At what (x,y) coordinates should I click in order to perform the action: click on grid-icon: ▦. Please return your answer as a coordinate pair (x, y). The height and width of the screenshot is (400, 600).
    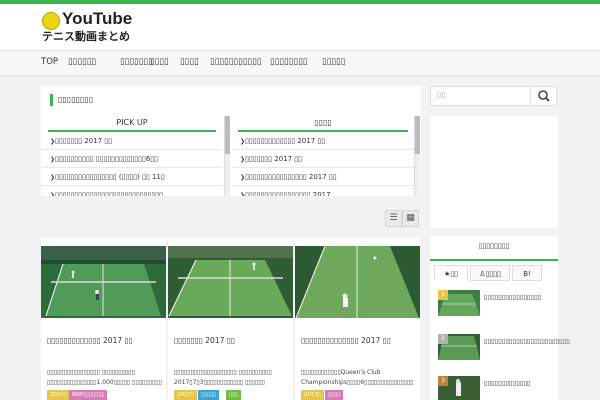
    Looking at the image, I should click on (410, 218).